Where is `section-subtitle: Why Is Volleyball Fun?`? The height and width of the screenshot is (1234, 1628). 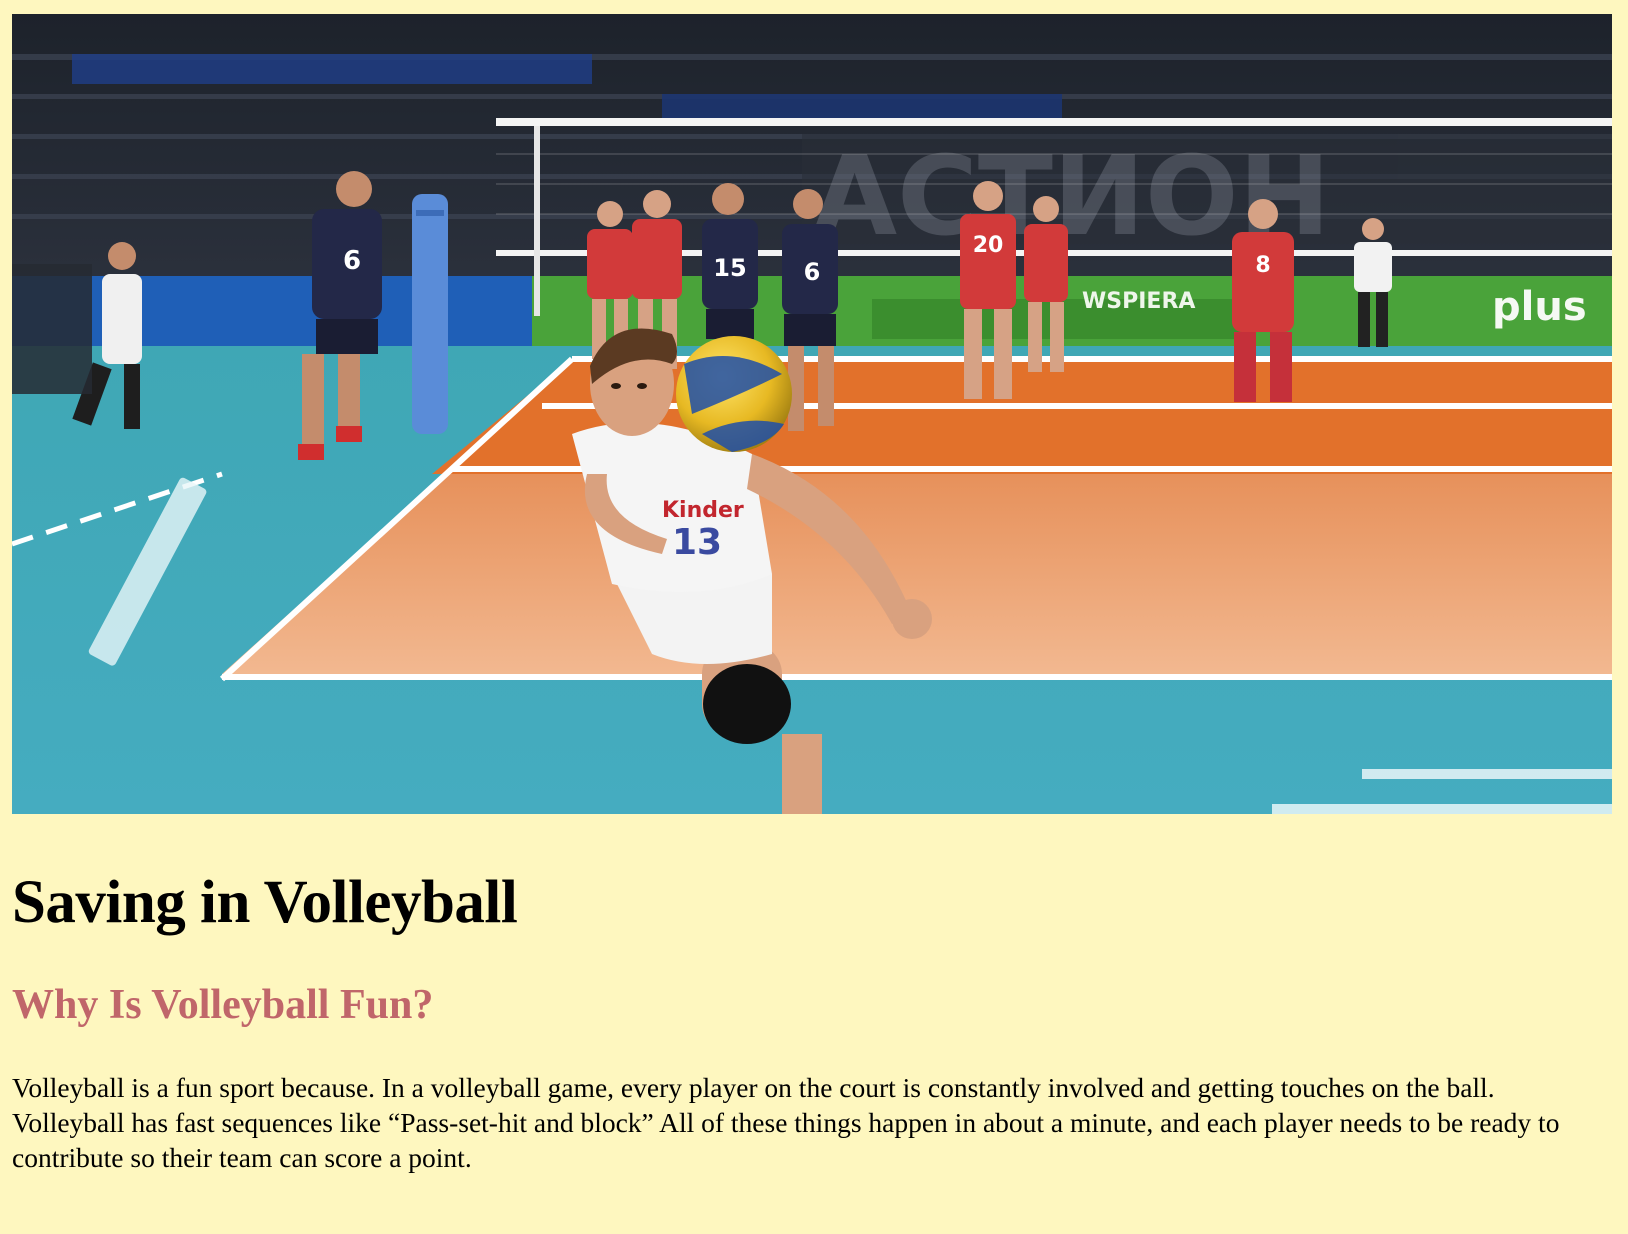 section-subtitle: Why Is Volleyball Fun? is located at coordinates (223, 1005).